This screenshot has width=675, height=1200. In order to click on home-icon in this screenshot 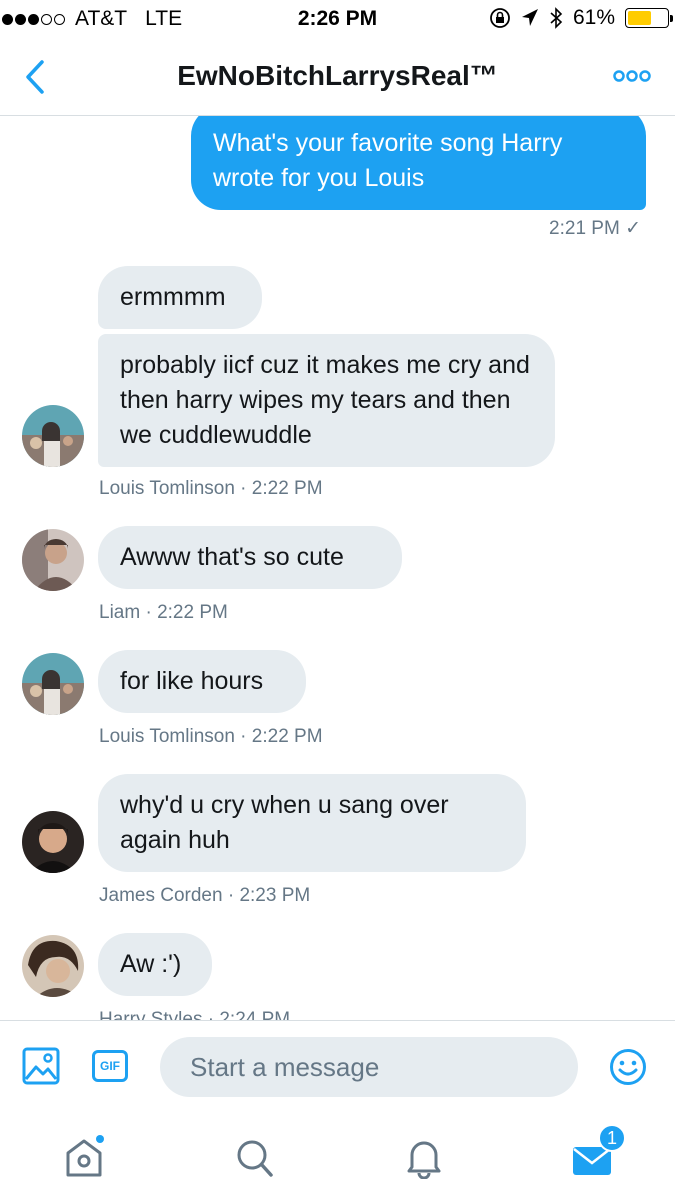, I will do `click(84, 1157)`.